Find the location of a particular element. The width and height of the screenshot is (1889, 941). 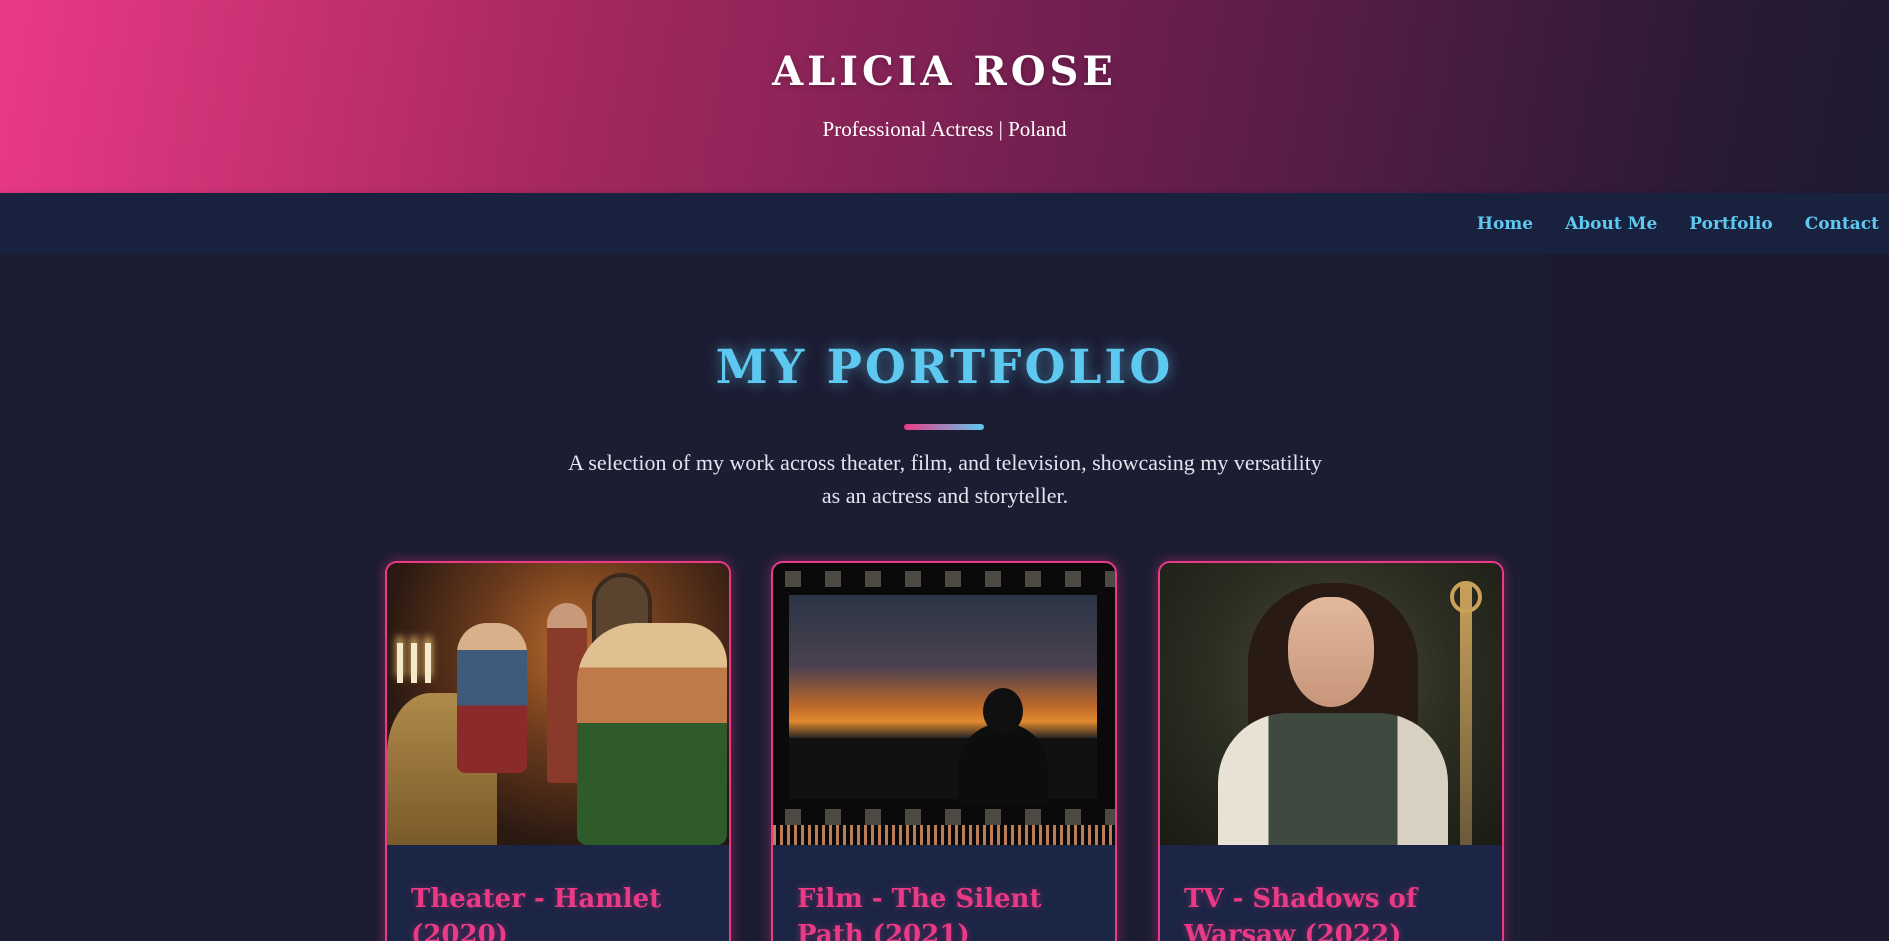

film-silent-path-image is located at coordinates (944, 704).